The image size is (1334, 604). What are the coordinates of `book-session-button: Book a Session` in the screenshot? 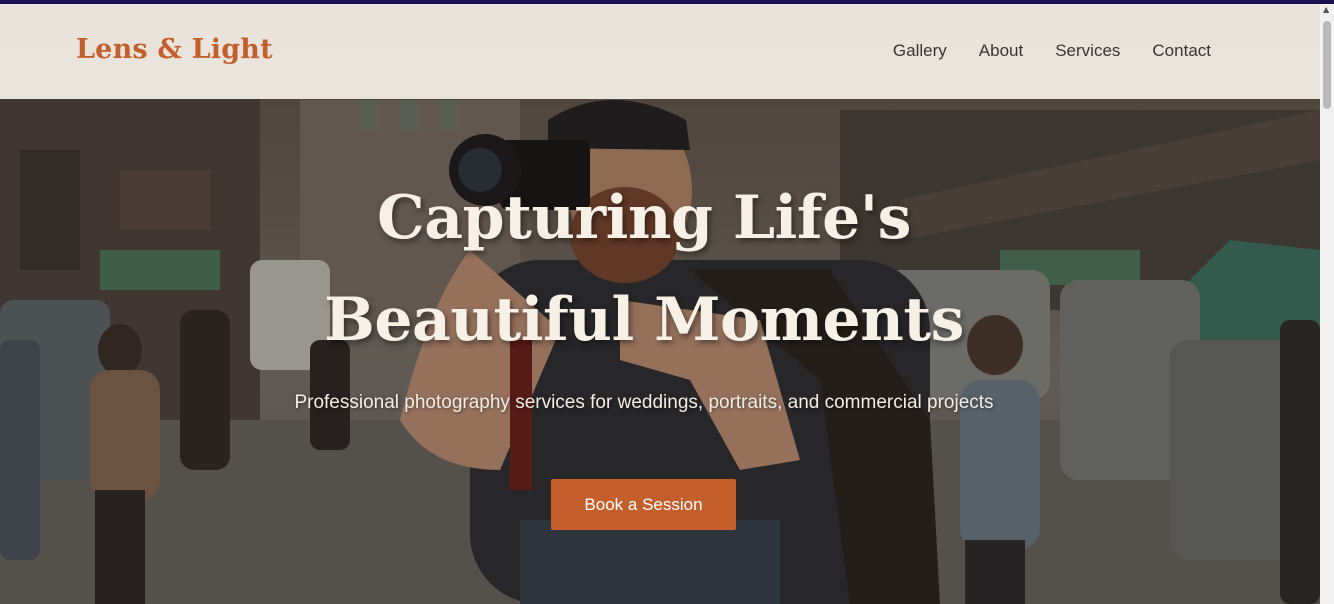 It's located at (643, 504).